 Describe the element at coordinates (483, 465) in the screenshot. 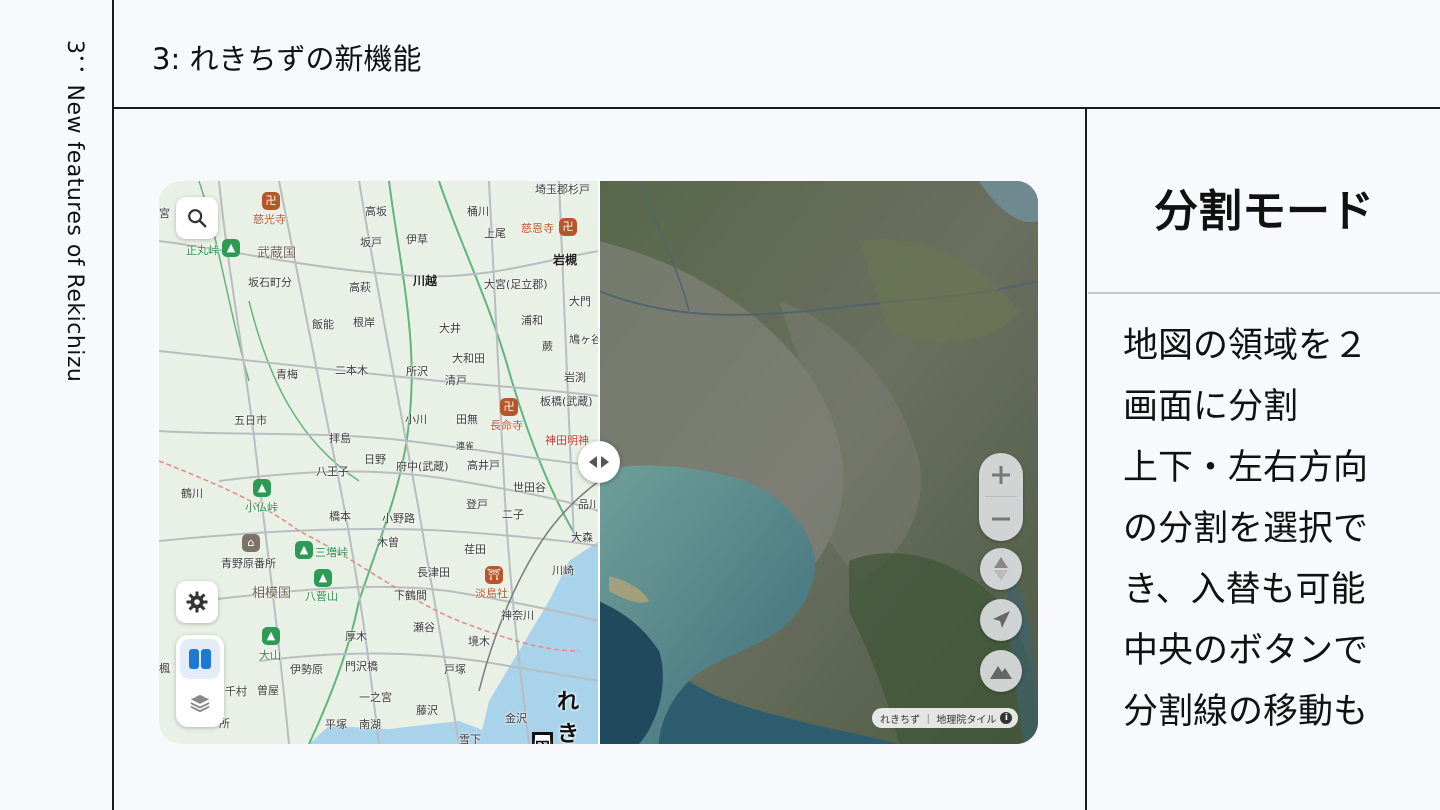

I see `place-label: 高井戸` at that location.